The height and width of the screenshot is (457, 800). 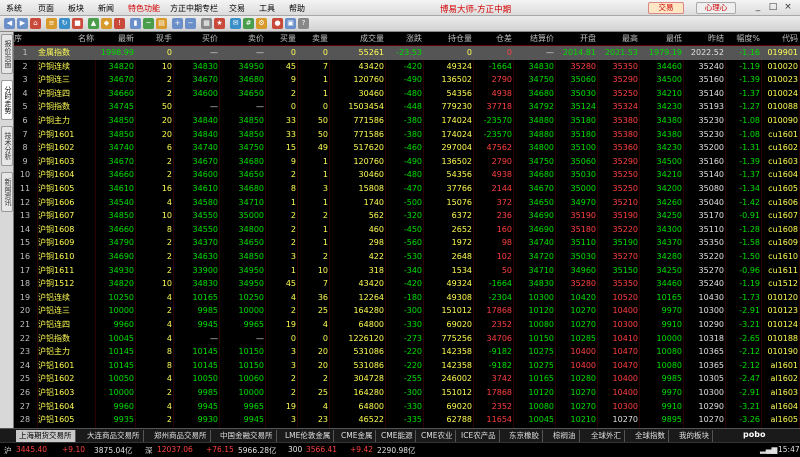 I want to click on forward-icon: ▶, so click(x=22, y=23).